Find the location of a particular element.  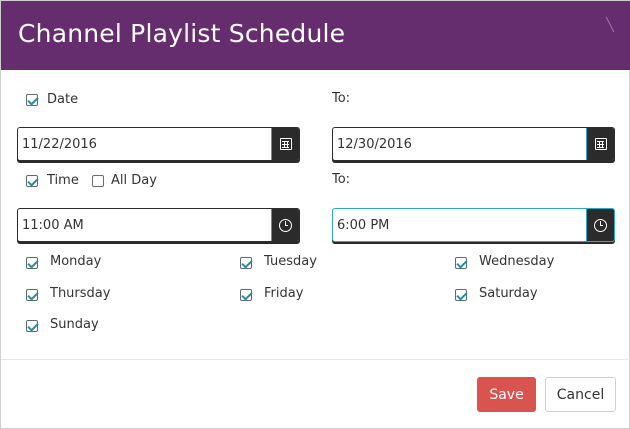

time-from-input is located at coordinates (145, 225).